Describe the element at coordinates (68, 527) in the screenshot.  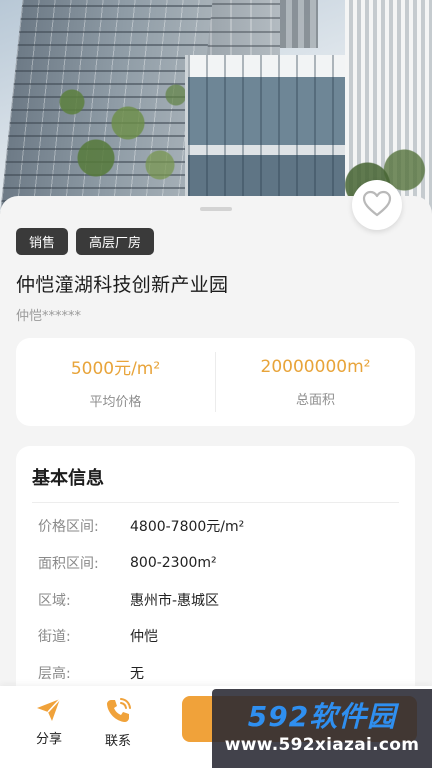
I see `info-key: 价格区间:` at that location.